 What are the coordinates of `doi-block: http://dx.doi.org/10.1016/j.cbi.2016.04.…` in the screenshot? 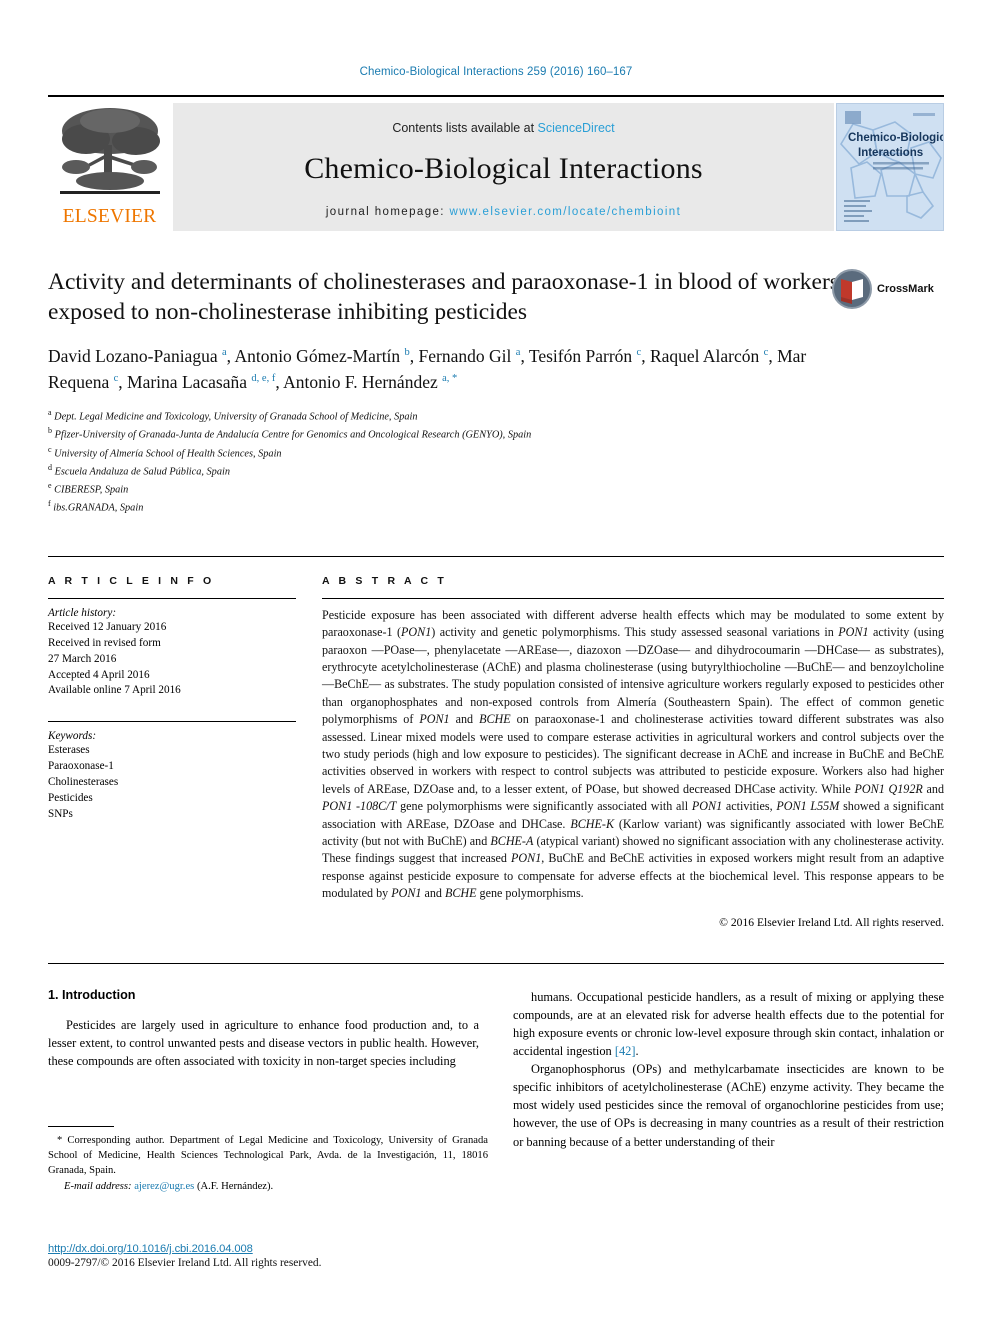 It's located at (298, 1256).